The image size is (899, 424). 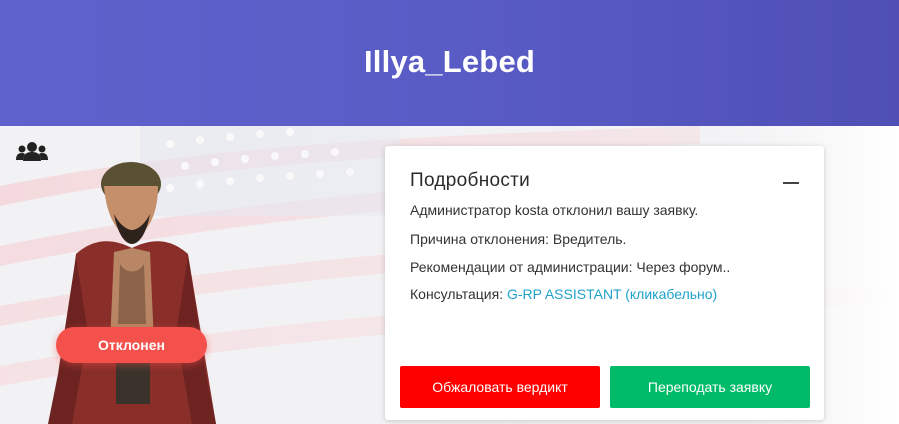 What do you see at coordinates (500, 387) in the screenshot?
I see `appeal-verdict-button: Обжаловать вердикт` at bounding box center [500, 387].